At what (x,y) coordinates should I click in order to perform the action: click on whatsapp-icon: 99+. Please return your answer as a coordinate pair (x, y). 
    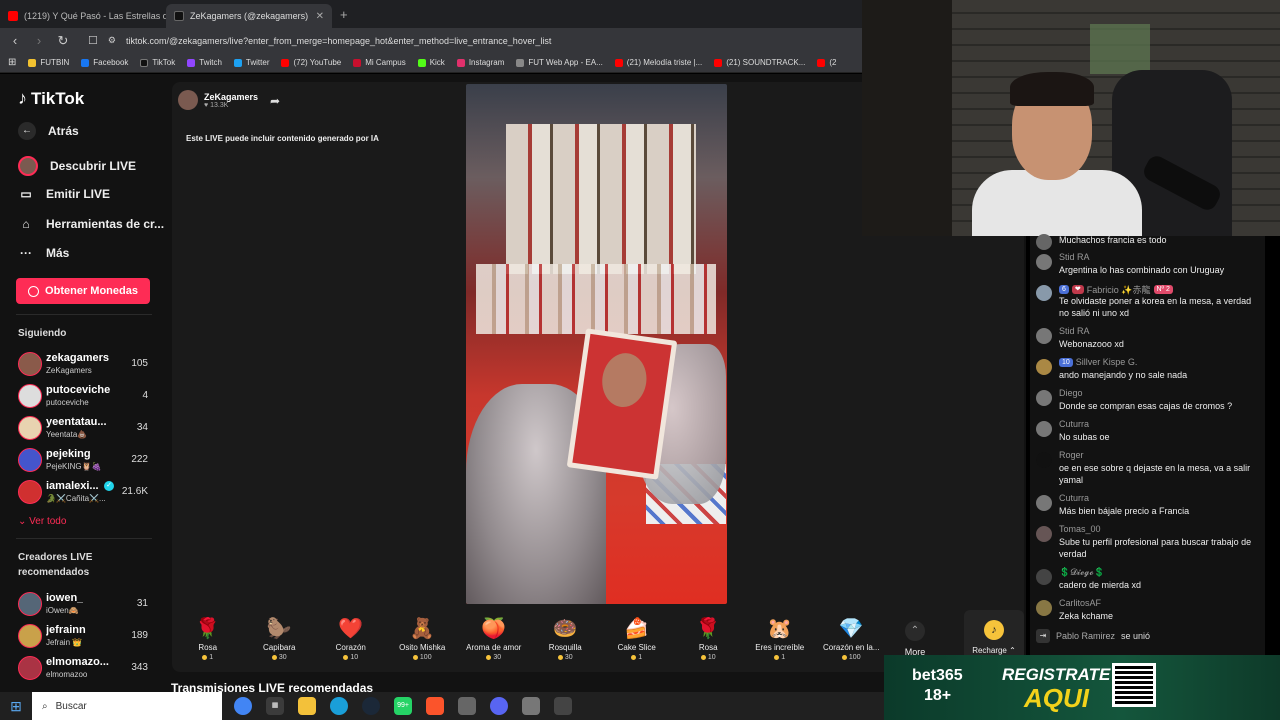
    Looking at the image, I should click on (403, 706).